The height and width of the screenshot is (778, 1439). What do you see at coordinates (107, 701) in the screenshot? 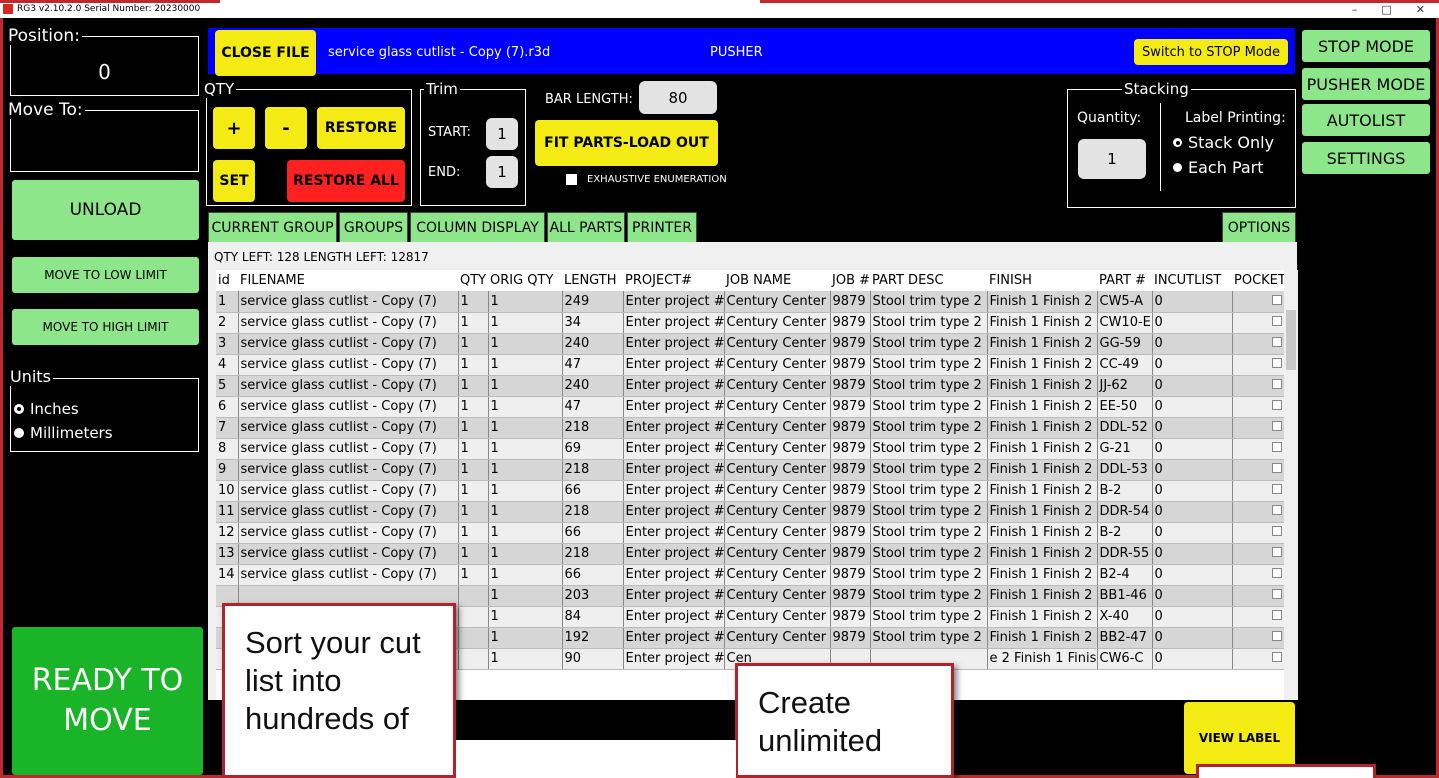
I see `ready-to-move-button: READY TO MOVE` at bounding box center [107, 701].